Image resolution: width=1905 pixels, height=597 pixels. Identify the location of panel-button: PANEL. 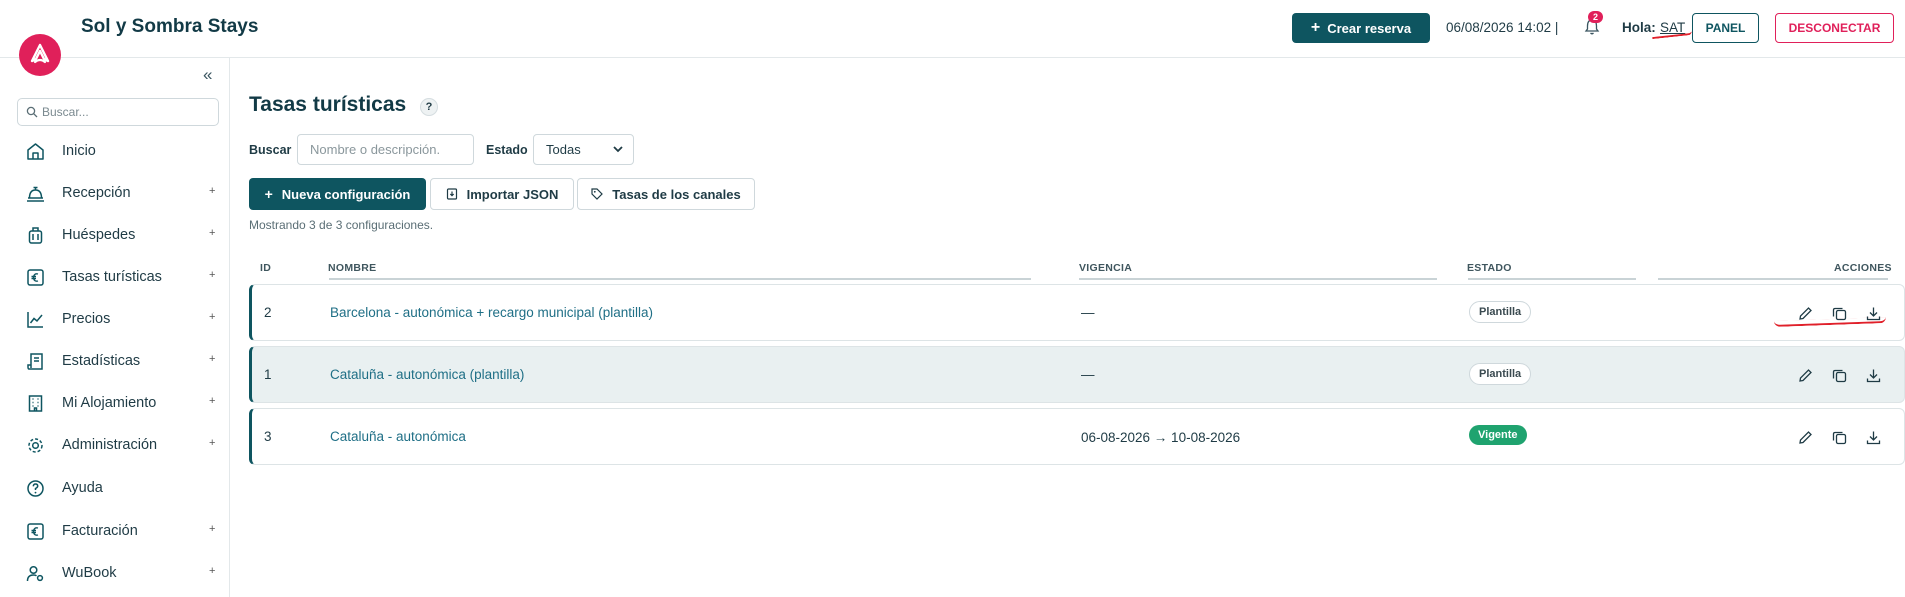
(1725, 28).